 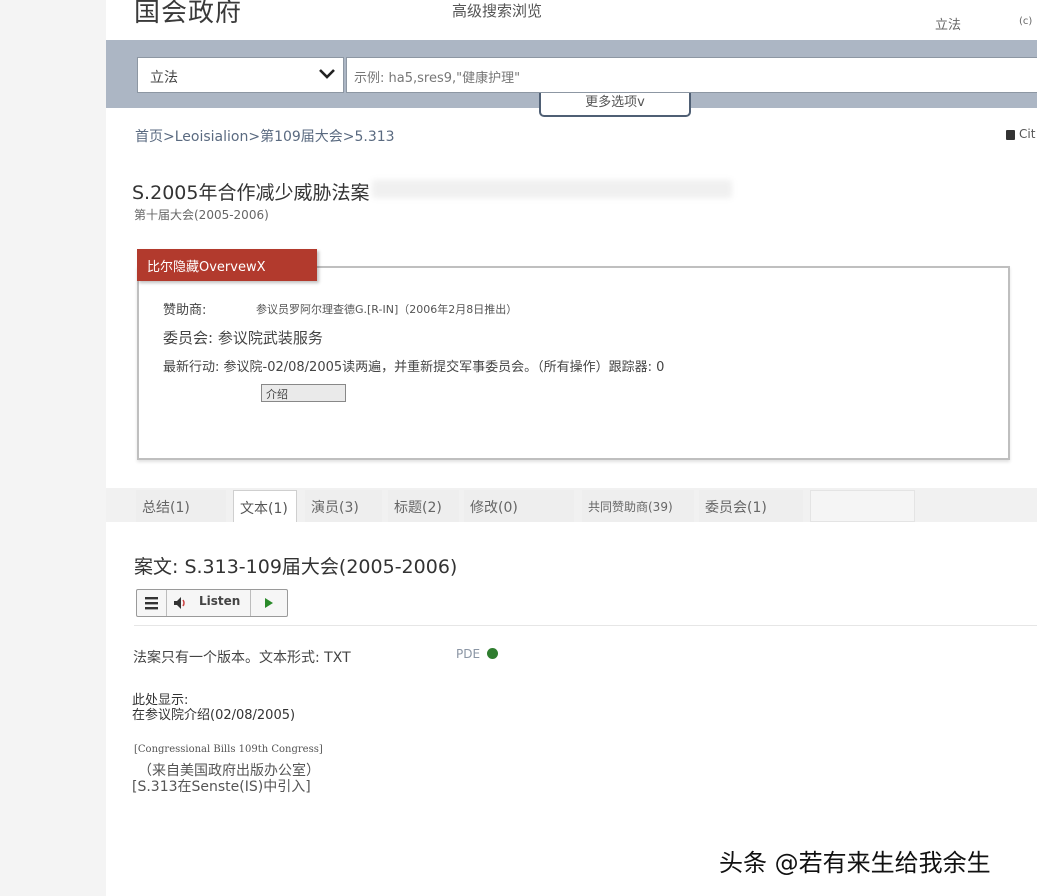 I want to click on sponsor-value: 参议员罗阿尔理查德G.[R-IN]（2006年2月8日推出）, so click(x=386, y=309).